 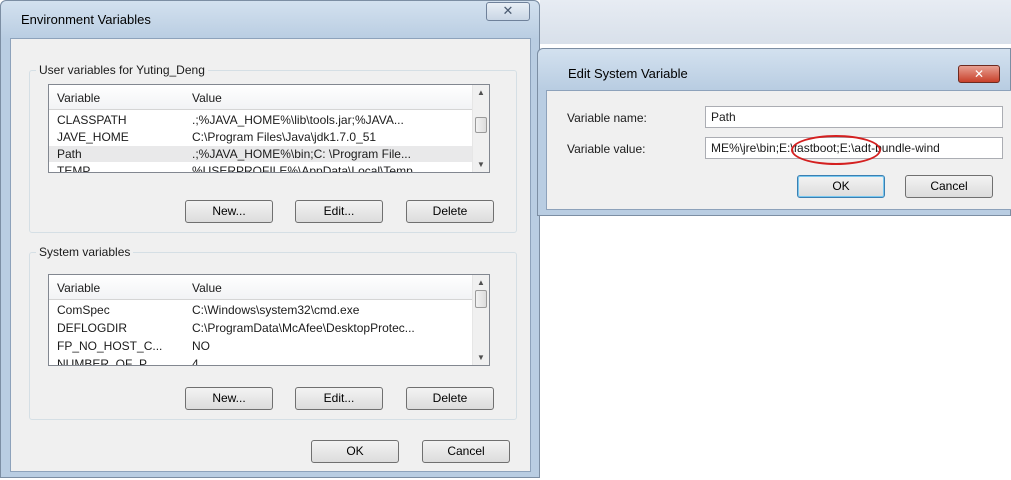 What do you see at coordinates (302, 168) in the screenshot?
I see `value-cell: %USERPROFILE%\AppData\Local\Temp` at bounding box center [302, 168].